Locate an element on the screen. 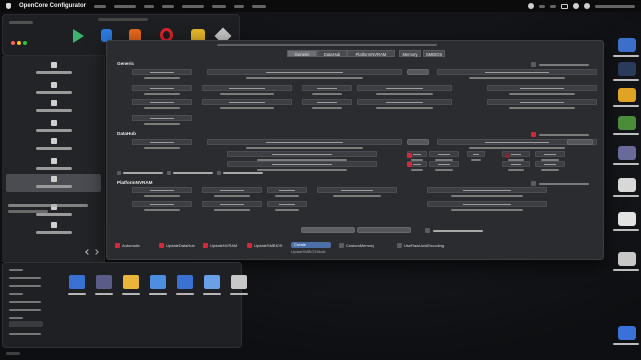 The width and height of the screenshot is (641, 360). chevron-left-icon is located at coordinates (88, 252).